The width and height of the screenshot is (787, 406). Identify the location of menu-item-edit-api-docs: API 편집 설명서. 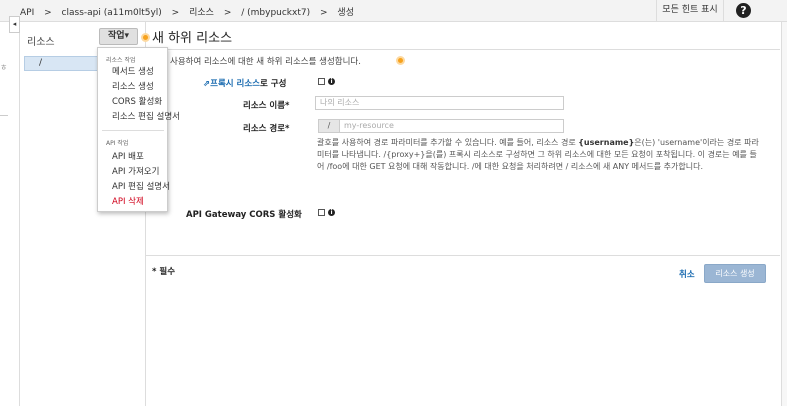
(141, 186).